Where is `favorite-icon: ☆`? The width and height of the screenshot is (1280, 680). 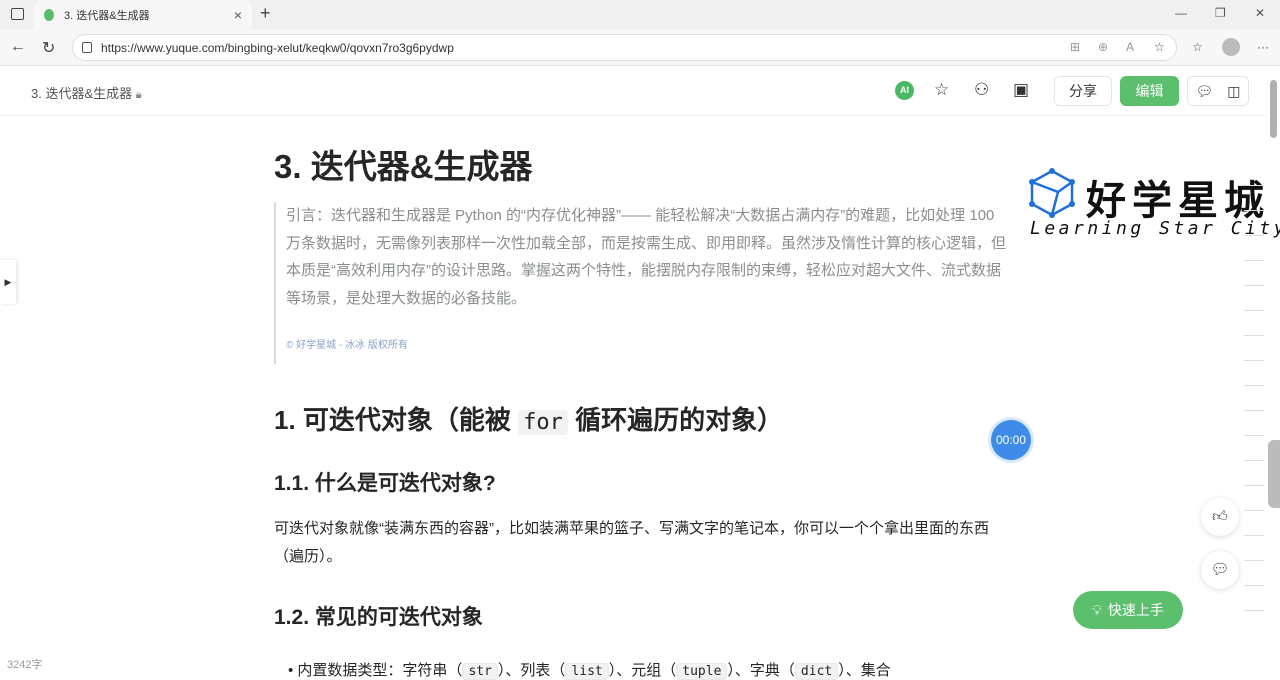
favorite-icon: ☆ is located at coordinates (1159, 47).